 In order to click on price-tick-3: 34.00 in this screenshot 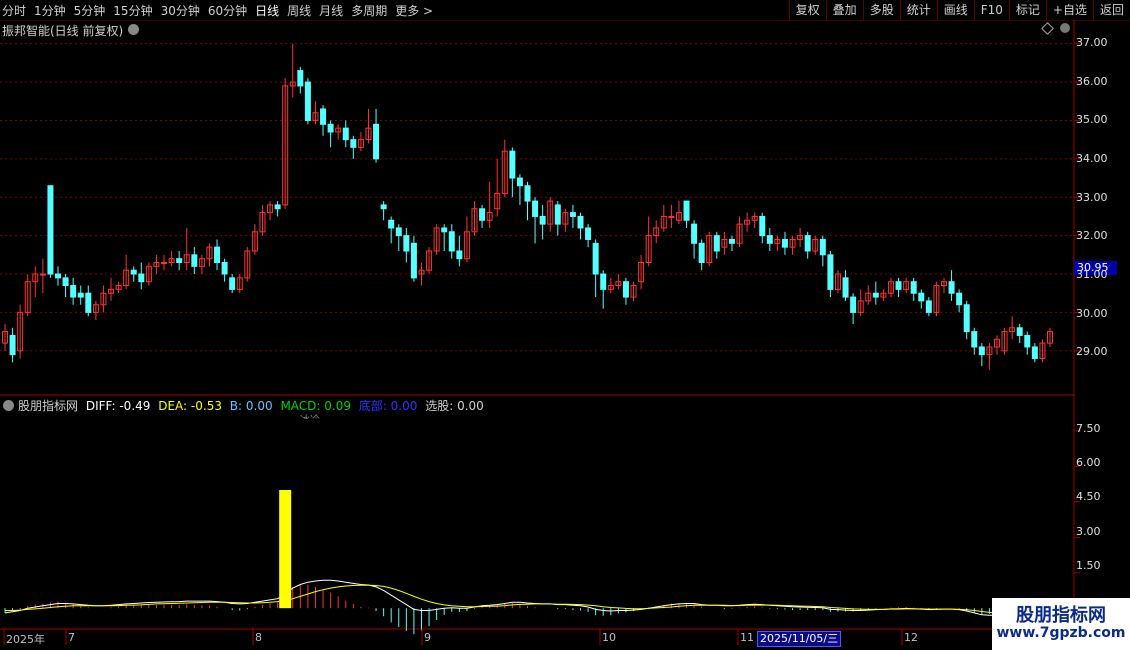, I will do `click(1092, 158)`.